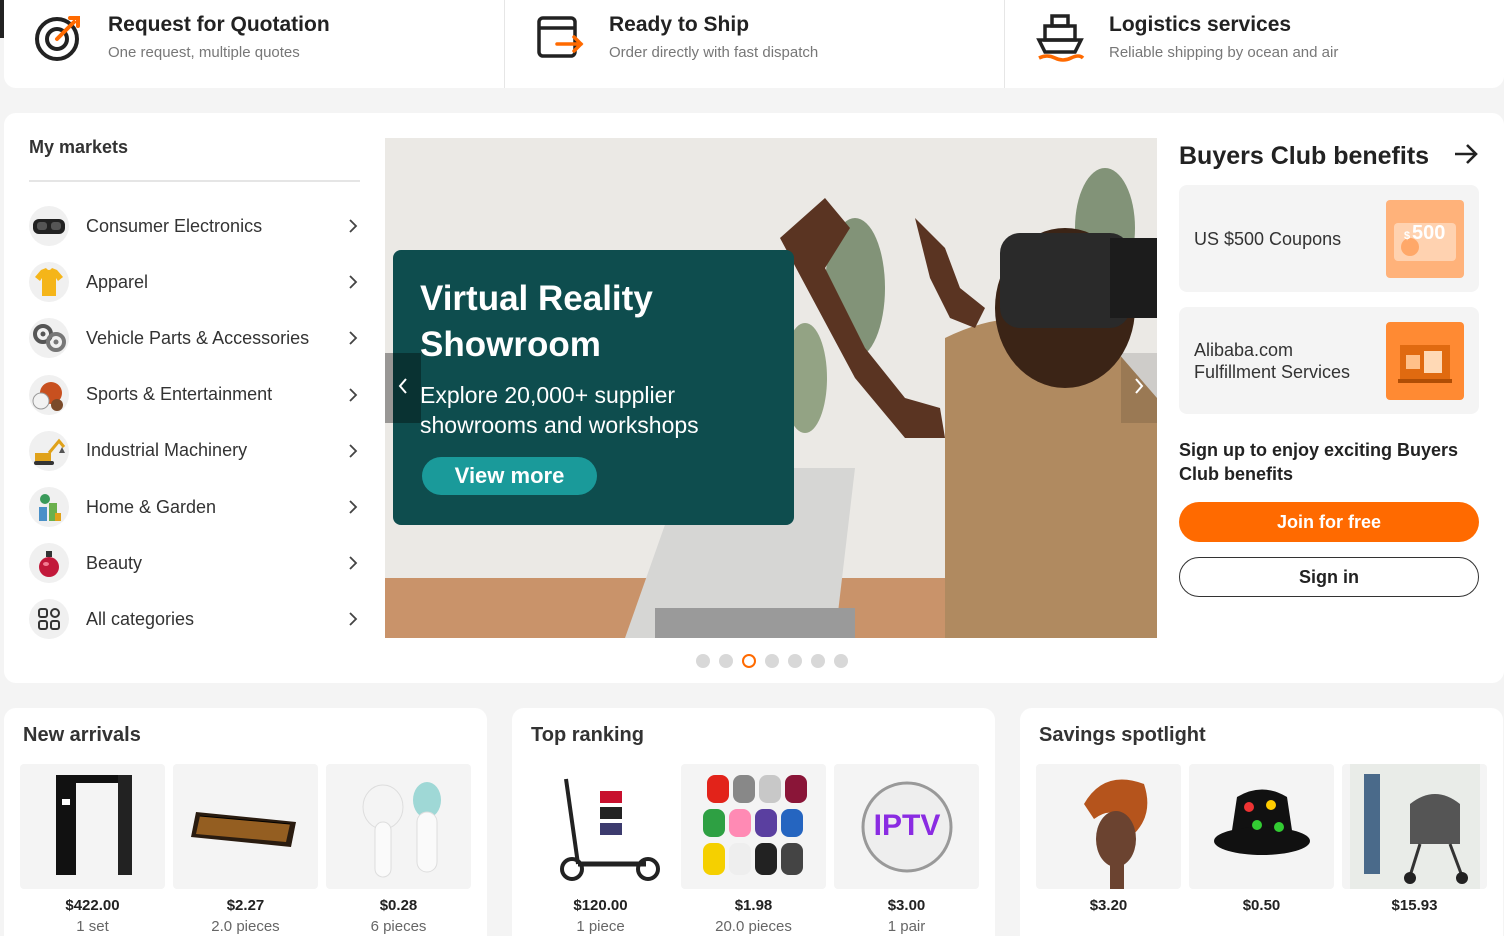  I want to click on coupon-badge-prefix: $, so click(1407, 236).